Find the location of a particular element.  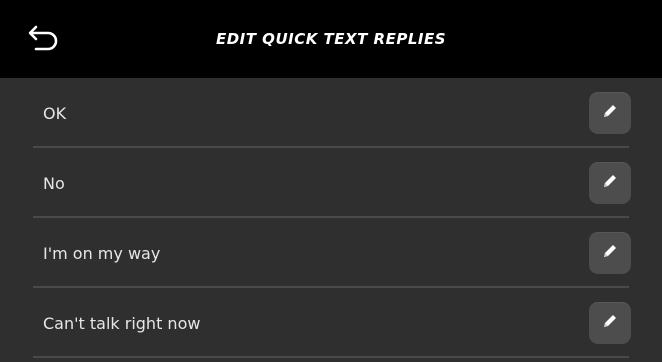

back-button is located at coordinates (44, 39).